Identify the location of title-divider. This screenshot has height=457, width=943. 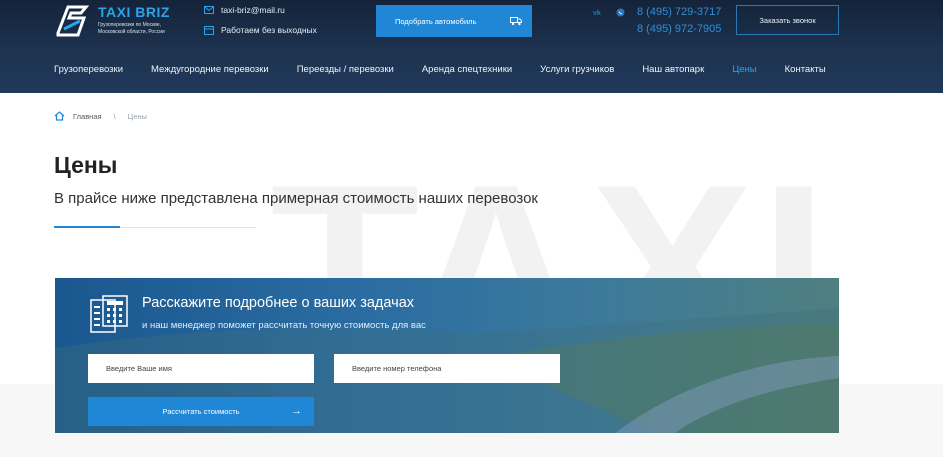
(155, 227).